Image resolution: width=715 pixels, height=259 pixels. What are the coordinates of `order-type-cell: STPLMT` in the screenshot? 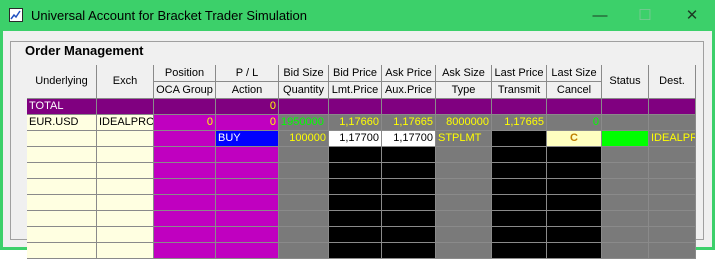 It's located at (464, 139).